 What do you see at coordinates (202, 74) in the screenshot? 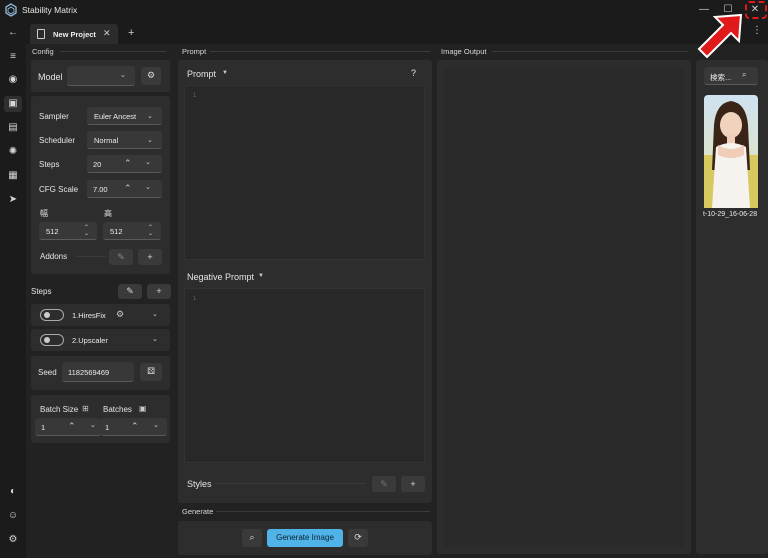
I see `prompt-label: Prompt` at bounding box center [202, 74].